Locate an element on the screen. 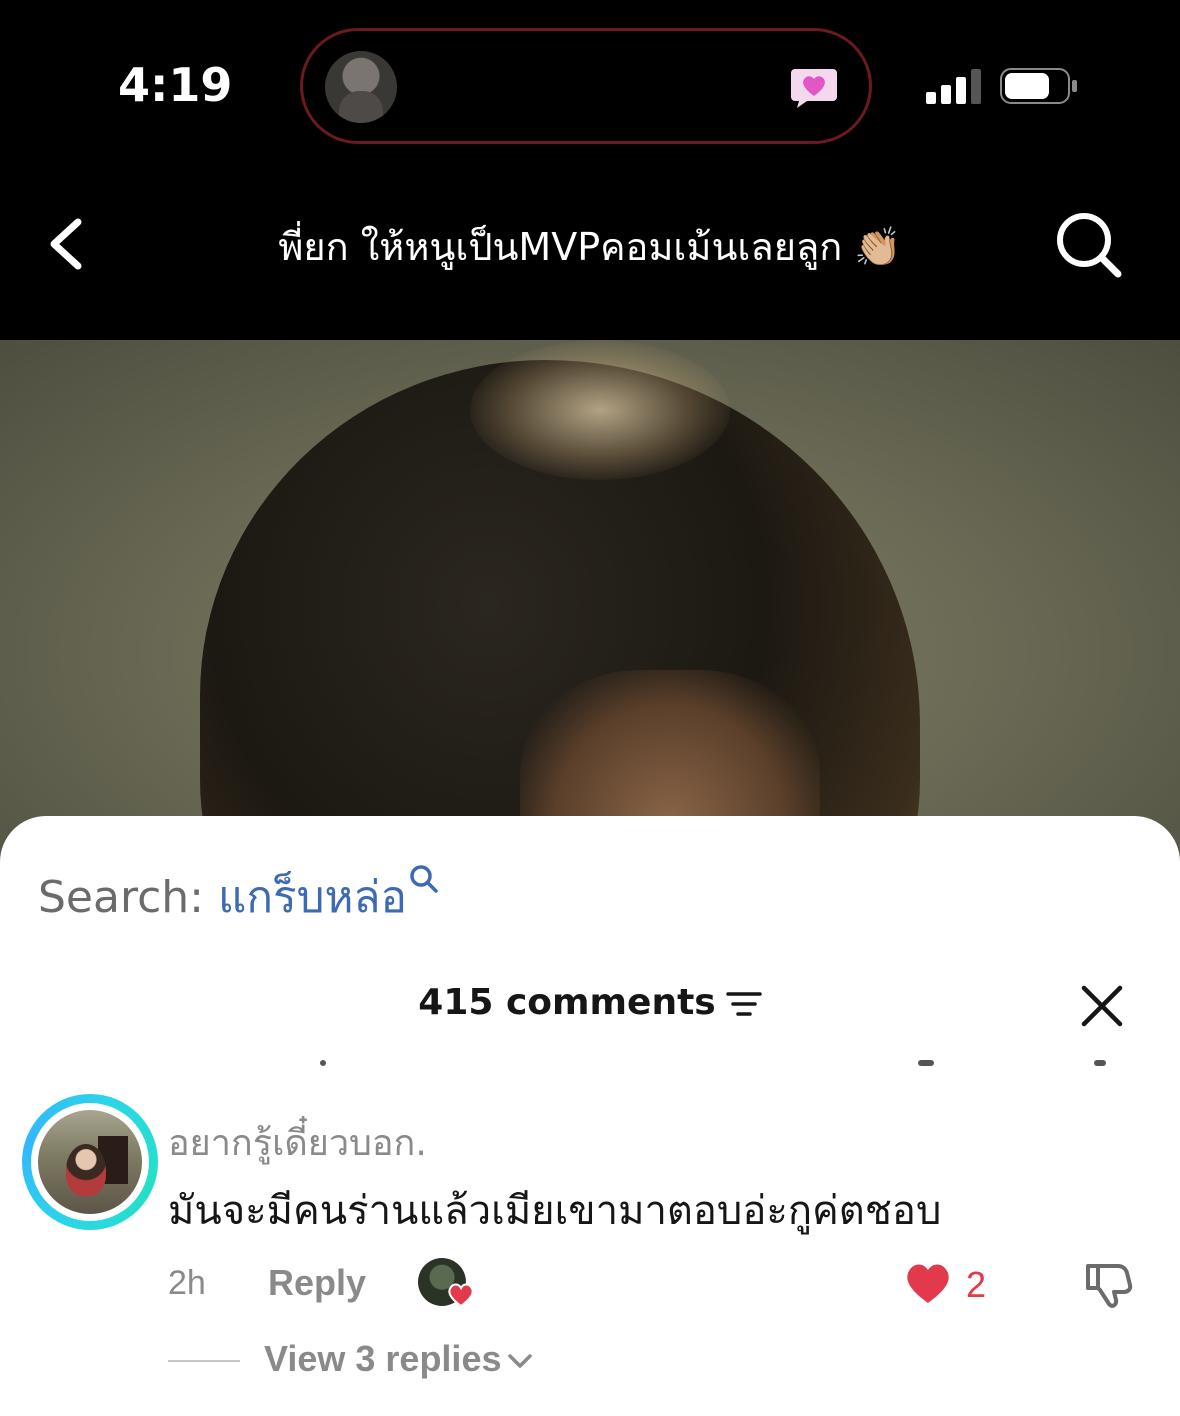  like-count: 2 is located at coordinates (976, 1284).